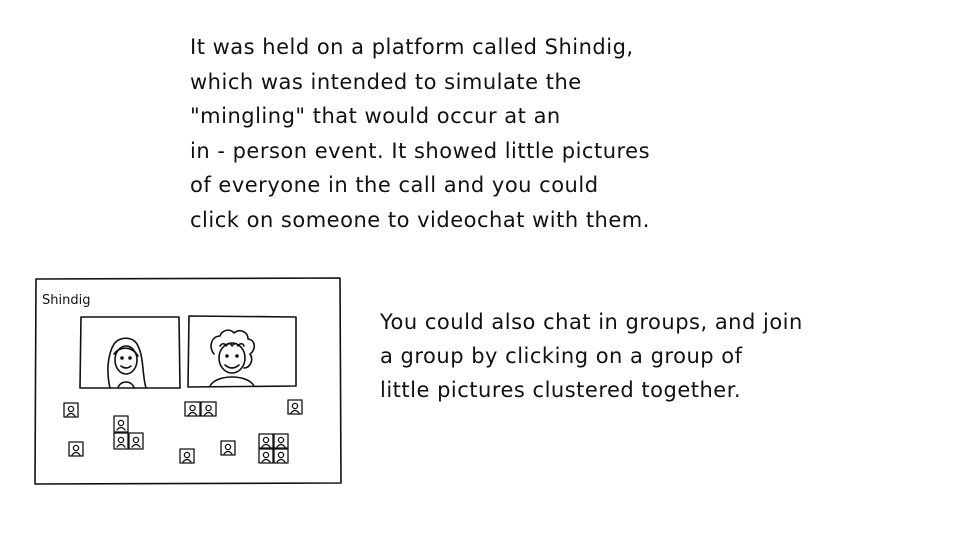 This screenshot has height=540, width=960. Describe the element at coordinates (561, 390) in the screenshot. I see `text-line: little pictures clustered together.` at that location.